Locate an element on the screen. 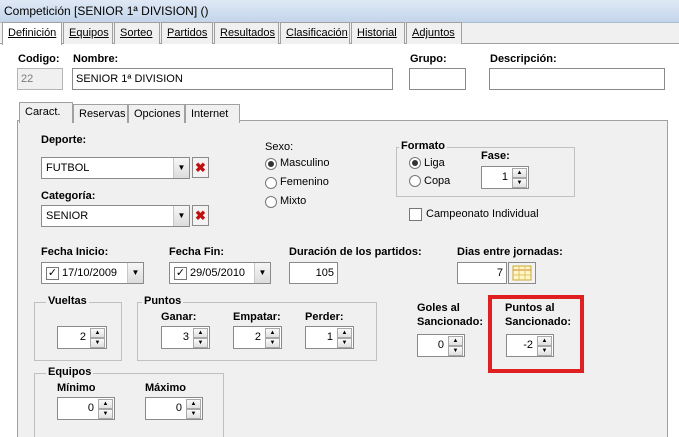  vueltas-value: 2 is located at coordinates (82, 337).